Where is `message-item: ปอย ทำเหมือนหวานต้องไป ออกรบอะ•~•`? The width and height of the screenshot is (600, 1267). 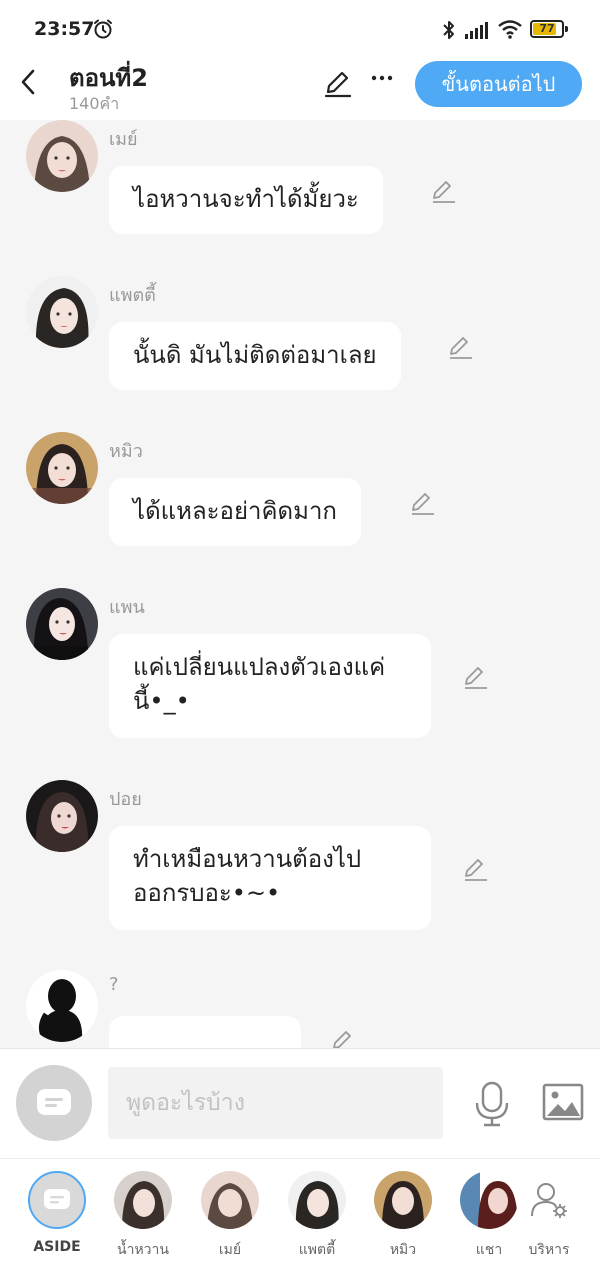
message-item: ปอย ทำเหมือนหวานต้องไป ออกรบอะ•~• is located at coordinates (300, 870).